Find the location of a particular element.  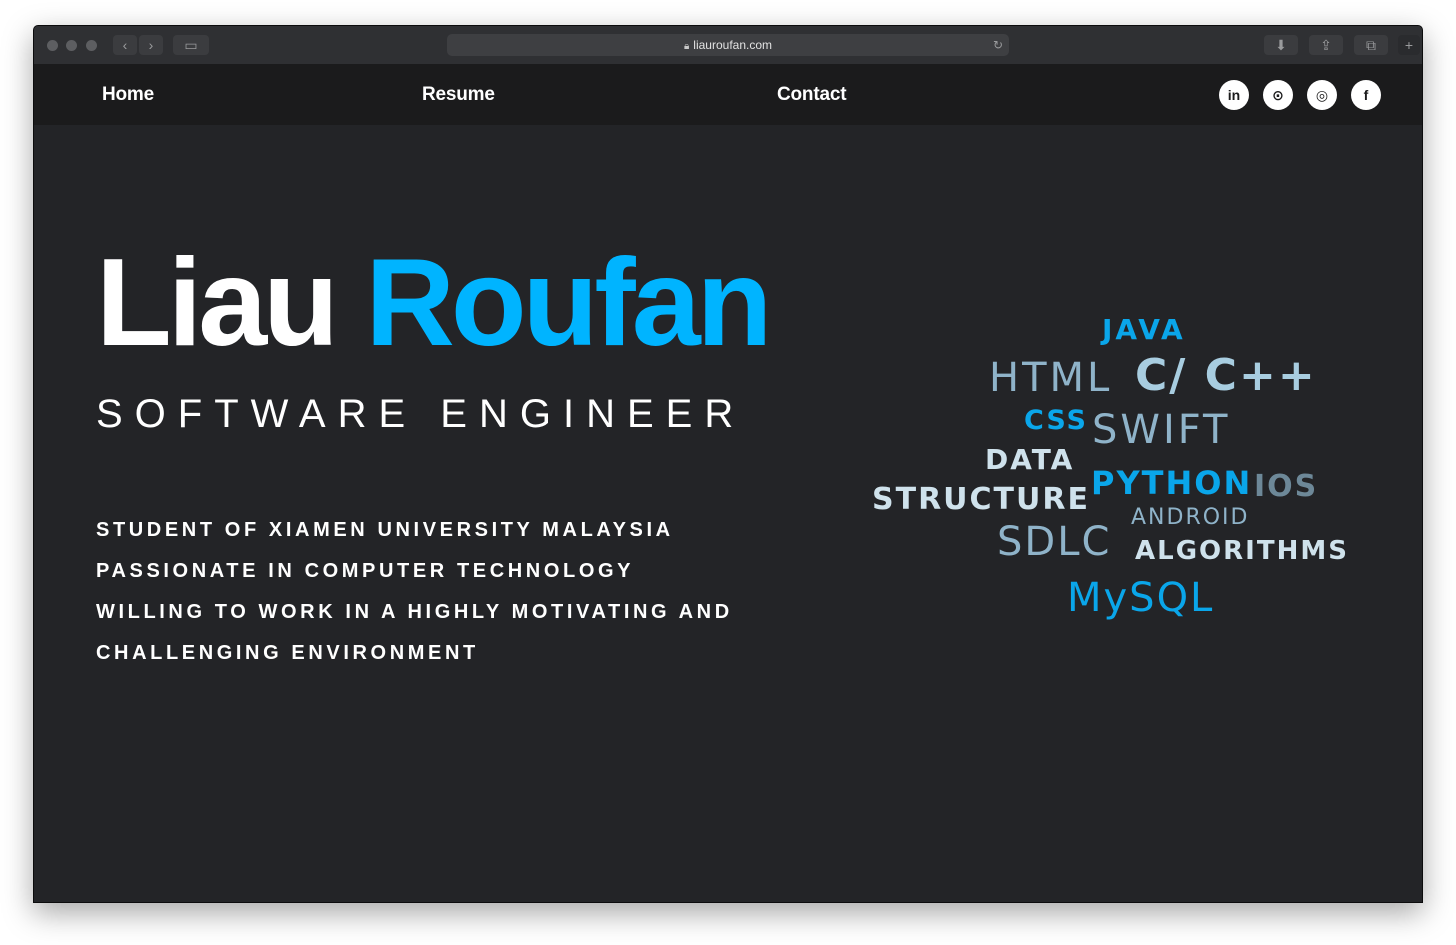

downloads-button: ⬇ is located at coordinates (1281, 45).